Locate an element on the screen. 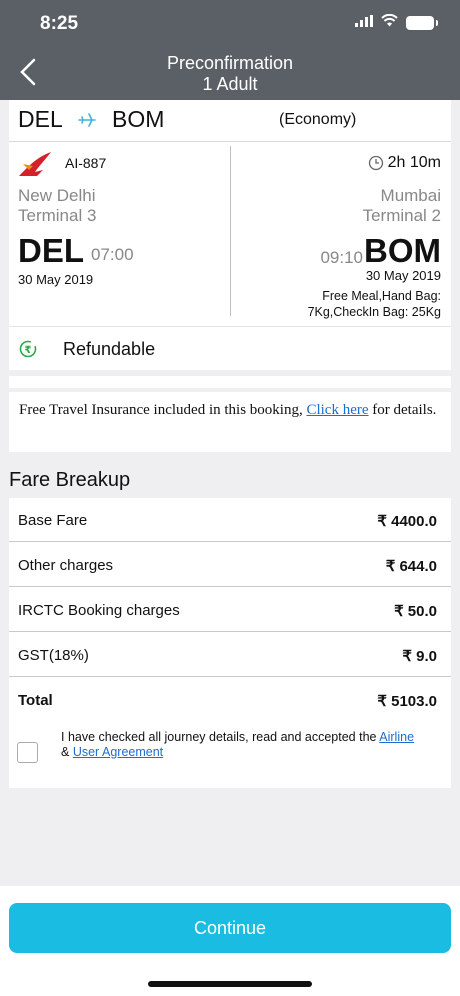  total-value: ₹ 5103.0 is located at coordinates (407, 701).